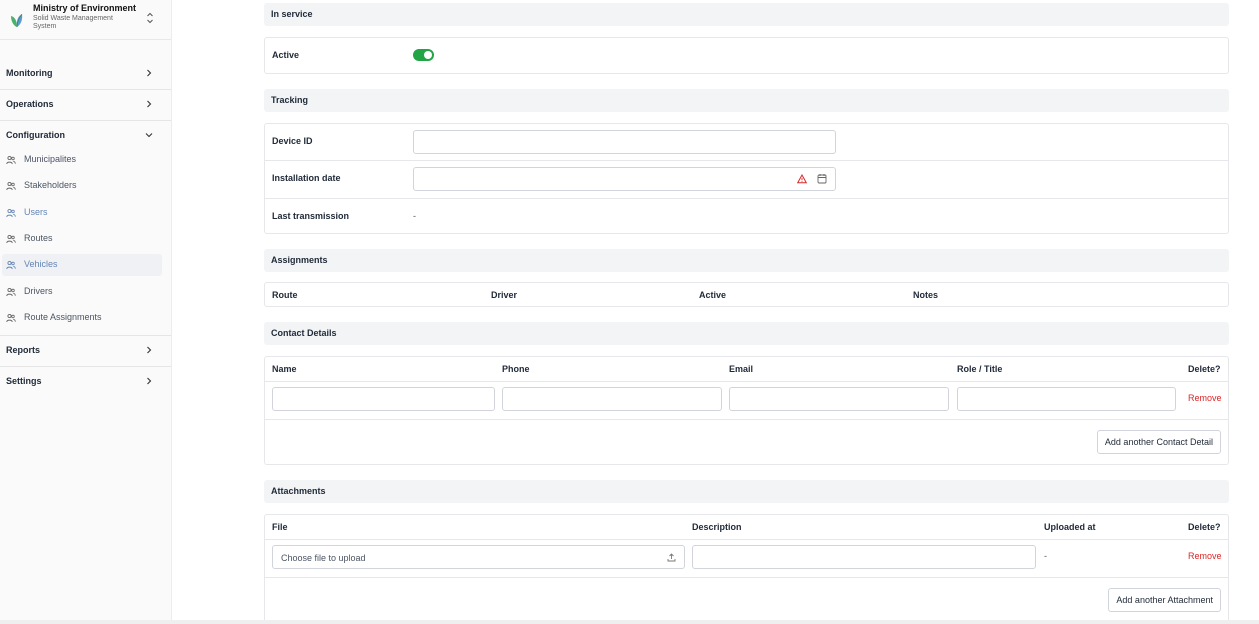  Describe the element at coordinates (839, 399) in the screenshot. I see `contact-email-input` at that location.